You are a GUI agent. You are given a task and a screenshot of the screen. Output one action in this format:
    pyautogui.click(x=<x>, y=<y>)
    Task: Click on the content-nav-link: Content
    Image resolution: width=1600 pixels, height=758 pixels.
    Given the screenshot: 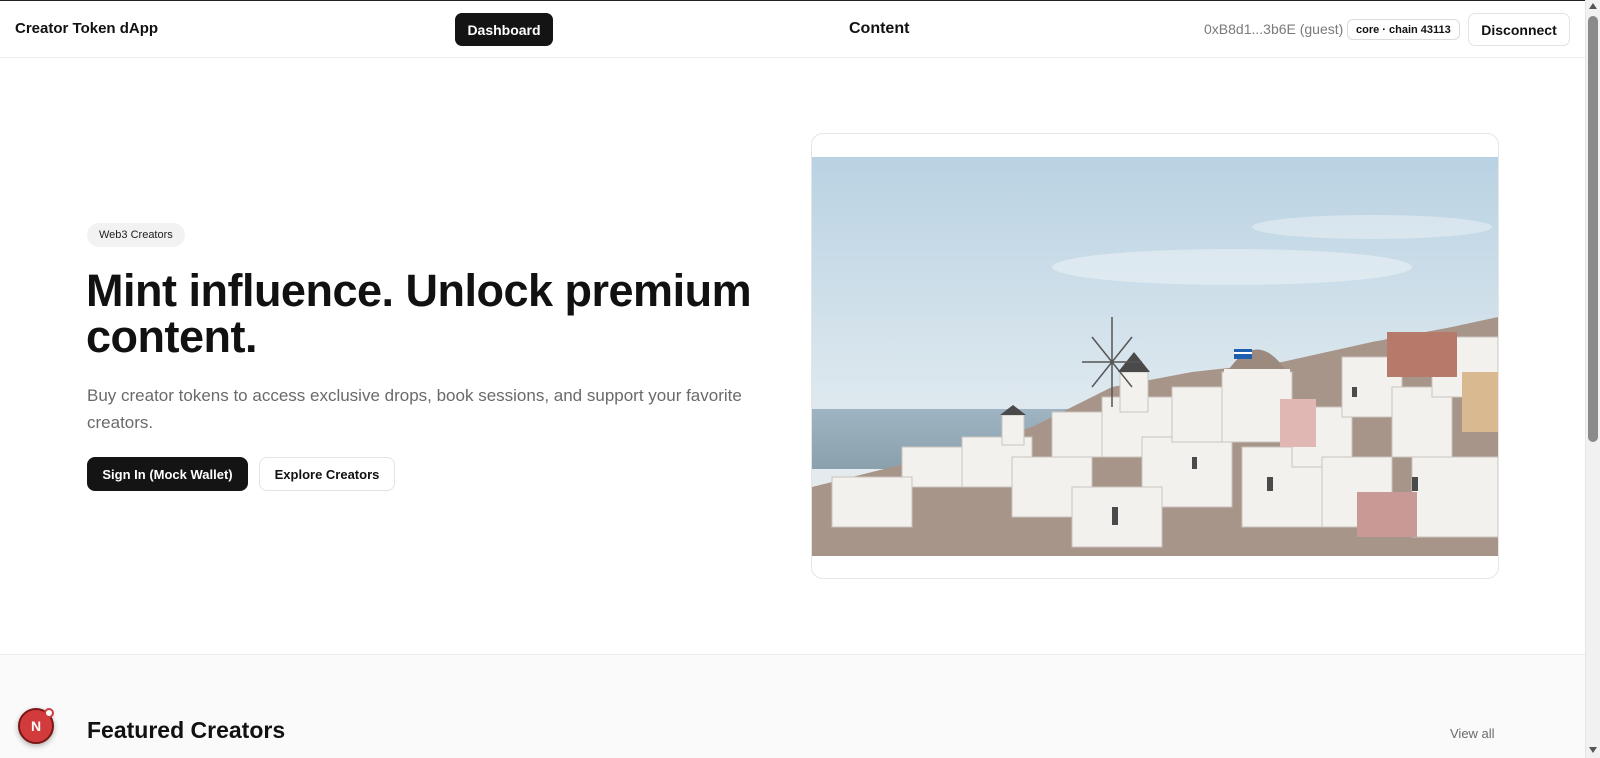 What is the action you would take?
    pyautogui.click(x=879, y=29)
    